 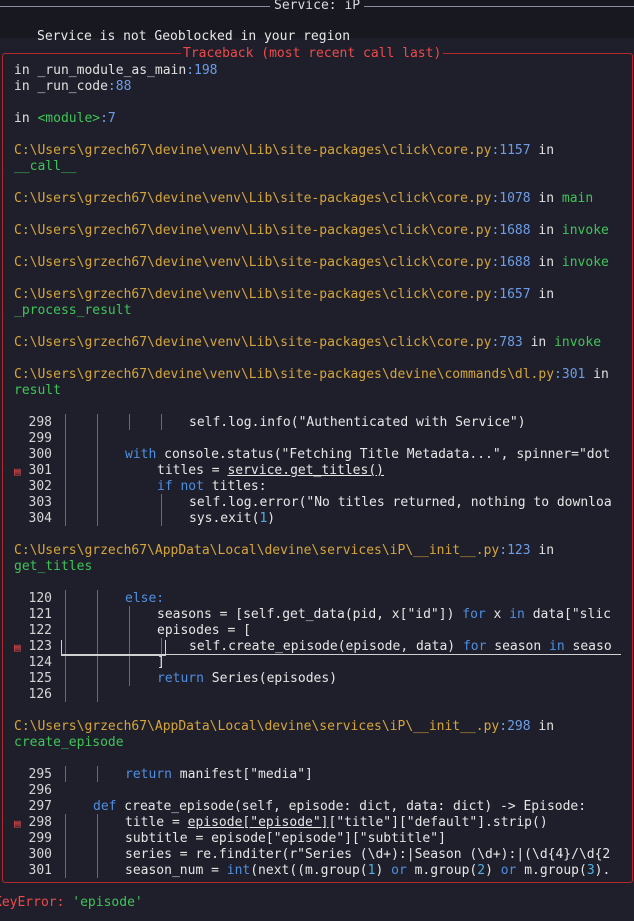 I want to click on line-number: 296, so click(x=40, y=790).